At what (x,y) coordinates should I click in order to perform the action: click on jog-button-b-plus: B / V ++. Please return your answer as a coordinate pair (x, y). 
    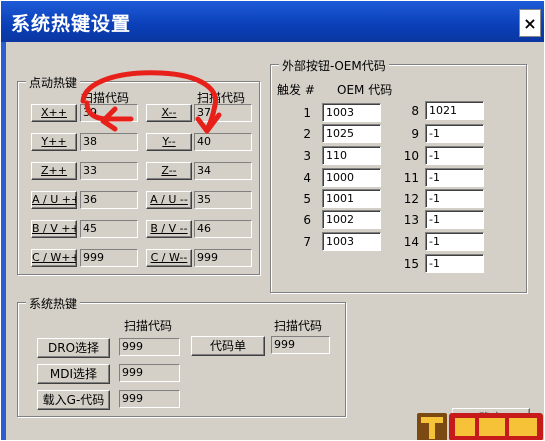
    Looking at the image, I should click on (54, 229).